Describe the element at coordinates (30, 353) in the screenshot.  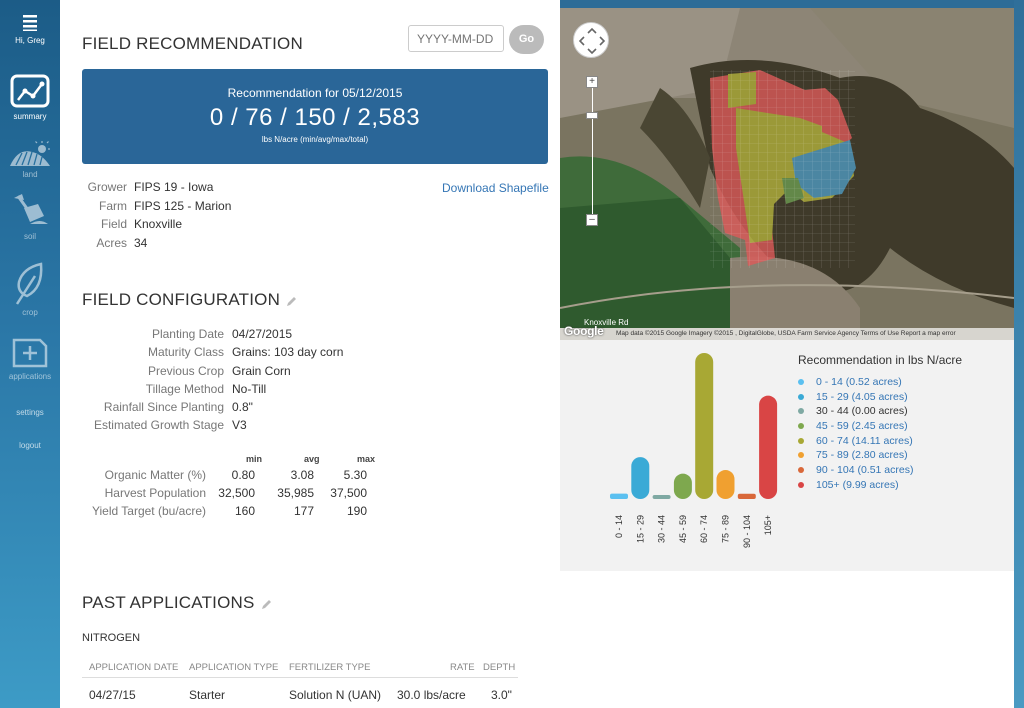
I see `add-application-icon` at that location.